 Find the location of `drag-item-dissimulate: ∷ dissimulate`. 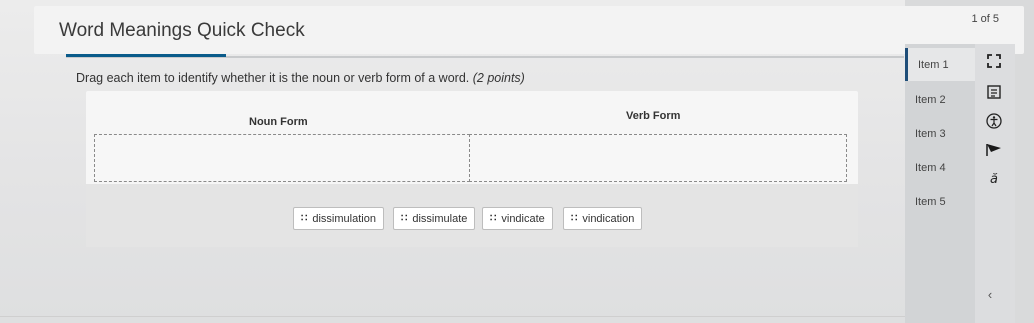

drag-item-dissimulate: ∷ dissimulate is located at coordinates (434, 218).